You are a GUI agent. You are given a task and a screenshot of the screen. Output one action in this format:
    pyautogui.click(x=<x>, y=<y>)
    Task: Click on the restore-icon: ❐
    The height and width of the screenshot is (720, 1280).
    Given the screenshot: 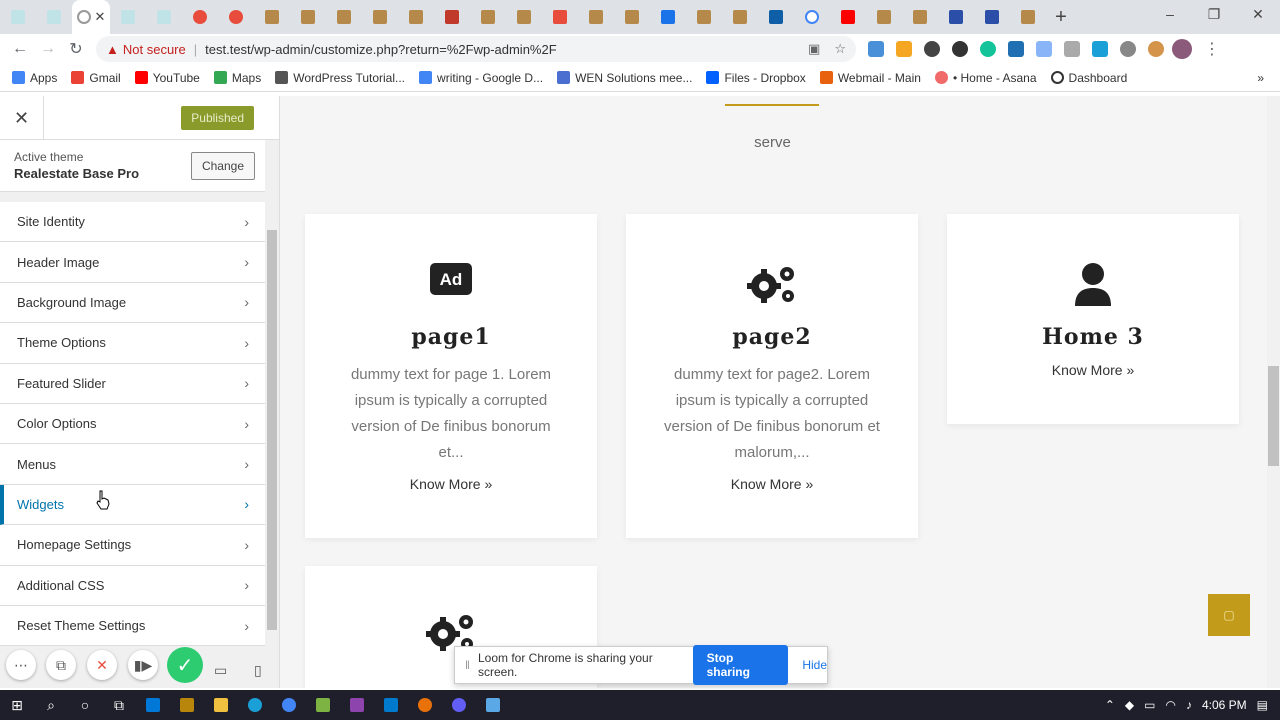 What is the action you would take?
    pyautogui.click(x=1214, y=15)
    